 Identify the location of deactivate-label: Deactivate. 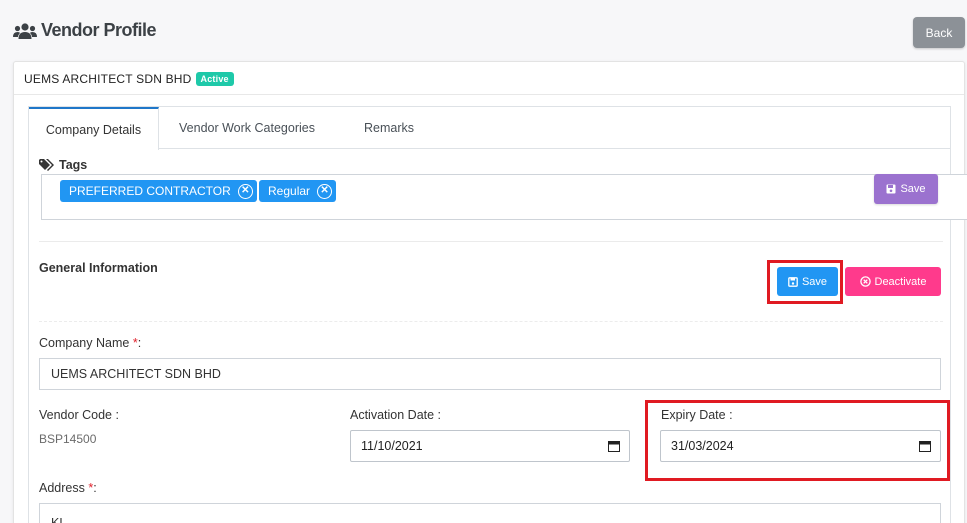
(900, 281).